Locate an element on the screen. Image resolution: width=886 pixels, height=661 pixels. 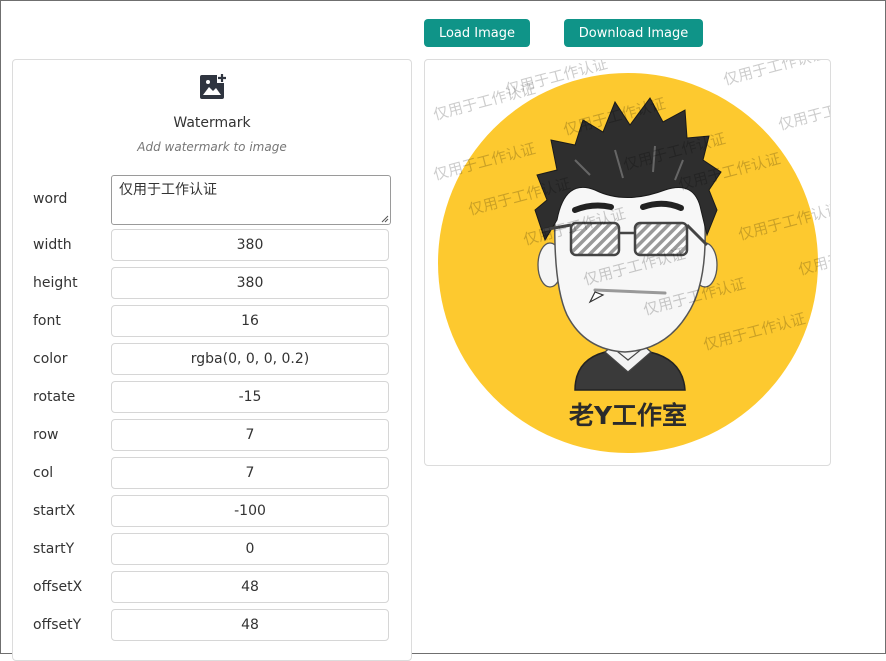
load-image-button: Load Image is located at coordinates (477, 33).